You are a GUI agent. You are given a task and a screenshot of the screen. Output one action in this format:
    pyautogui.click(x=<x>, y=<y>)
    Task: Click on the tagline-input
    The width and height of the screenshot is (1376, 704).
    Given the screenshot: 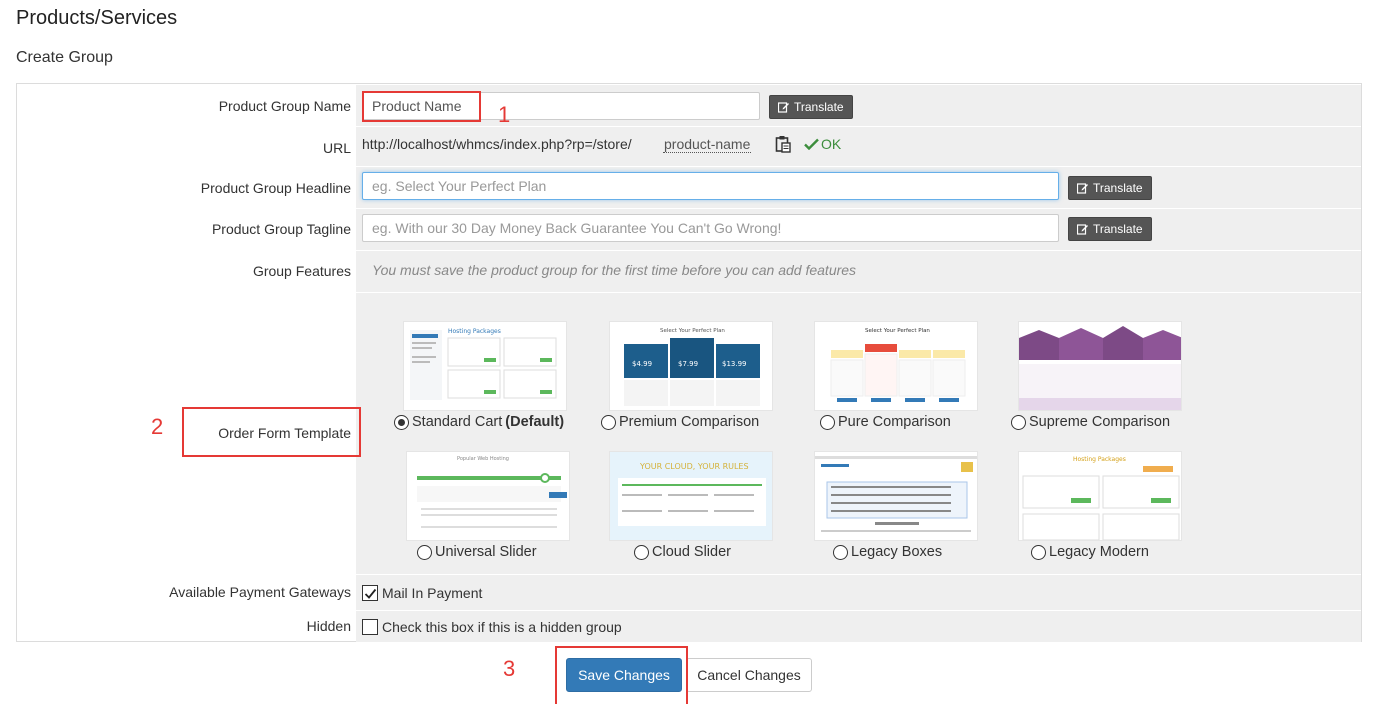 What is the action you would take?
    pyautogui.click(x=710, y=228)
    